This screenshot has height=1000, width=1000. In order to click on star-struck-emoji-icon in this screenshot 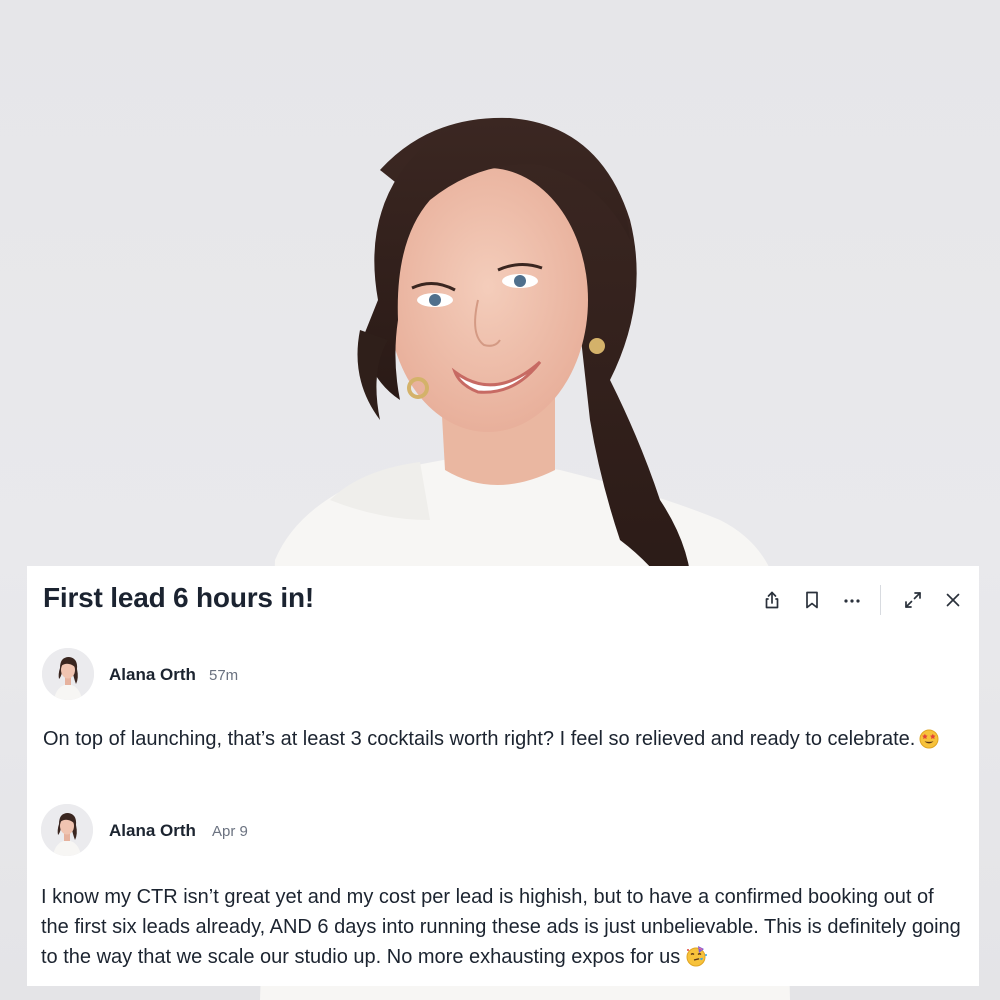, I will do `click(929, 743)`.